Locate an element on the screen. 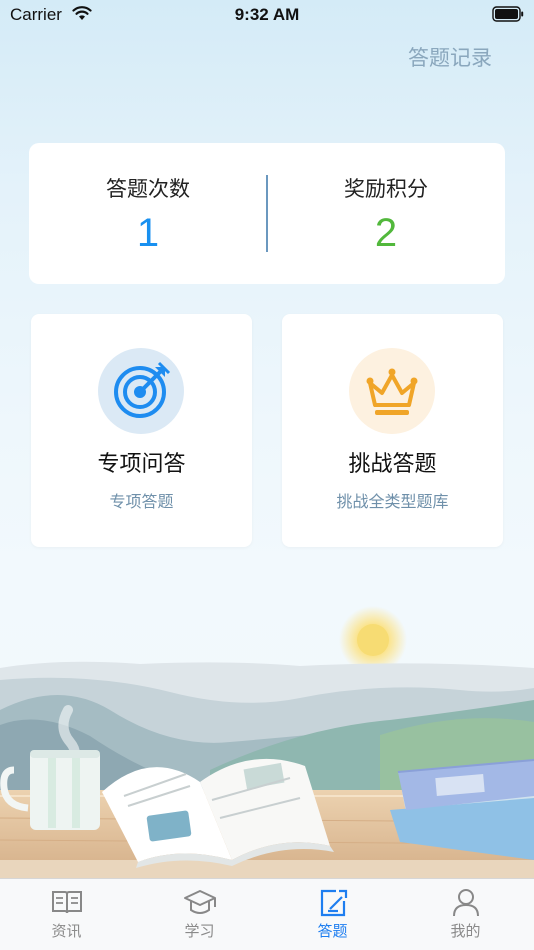 The image size is (534, 950). tab-mine-label: 我的 is located at coordinates (465, 931).